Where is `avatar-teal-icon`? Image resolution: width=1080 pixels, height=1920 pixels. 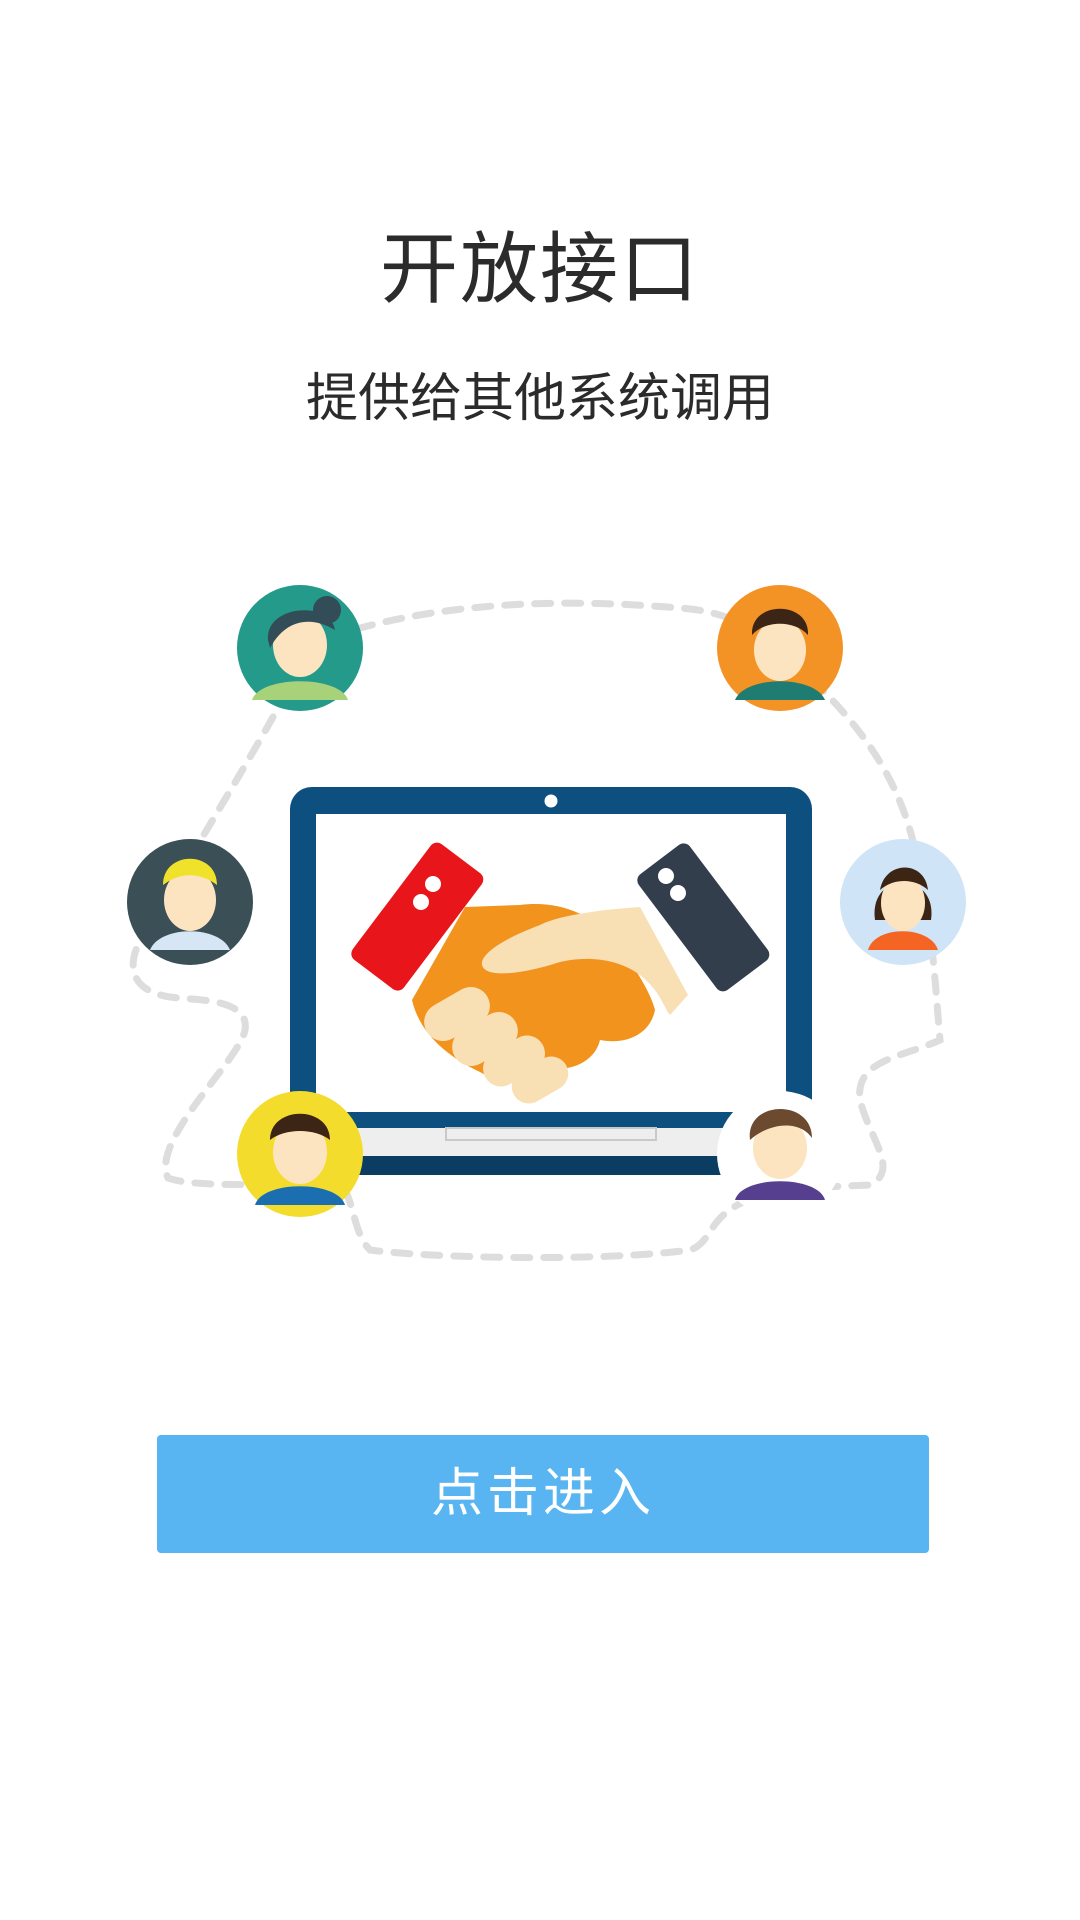
avatar-teal-icon is located at coordinates (300, 648).